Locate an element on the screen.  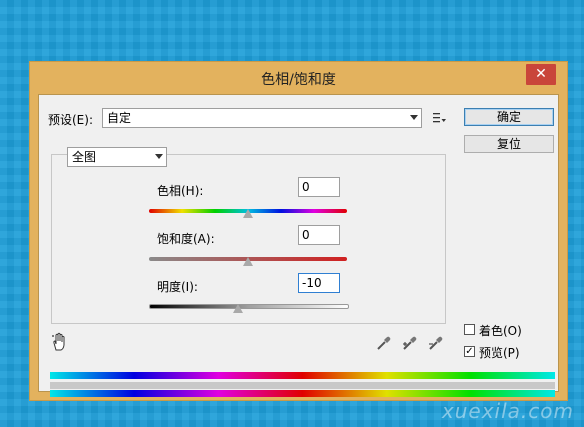
targeted-adjustment-hand-icon is located at coordinates (60, 342).